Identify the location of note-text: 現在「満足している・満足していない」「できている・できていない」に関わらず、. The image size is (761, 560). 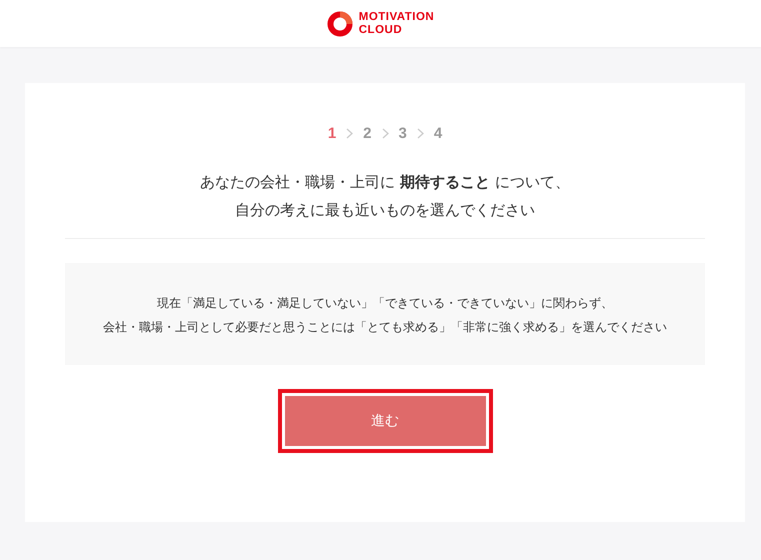
(385, 303).